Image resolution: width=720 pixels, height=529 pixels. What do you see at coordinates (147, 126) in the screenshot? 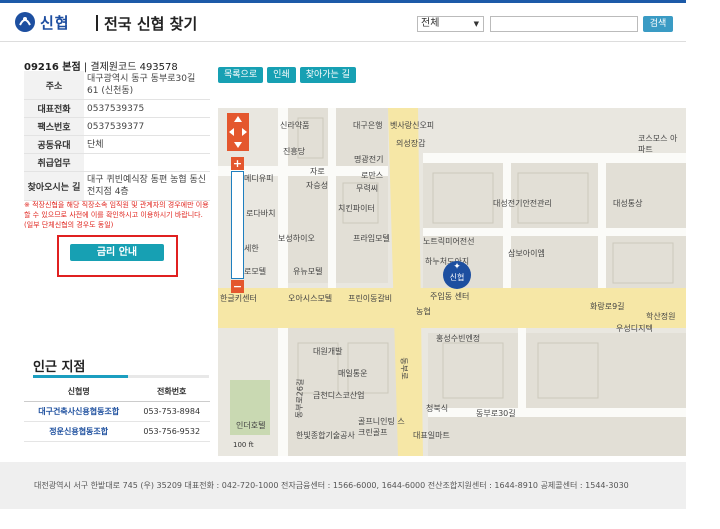
I see `info-value: 0537539377` at bounding box center [147, 126].